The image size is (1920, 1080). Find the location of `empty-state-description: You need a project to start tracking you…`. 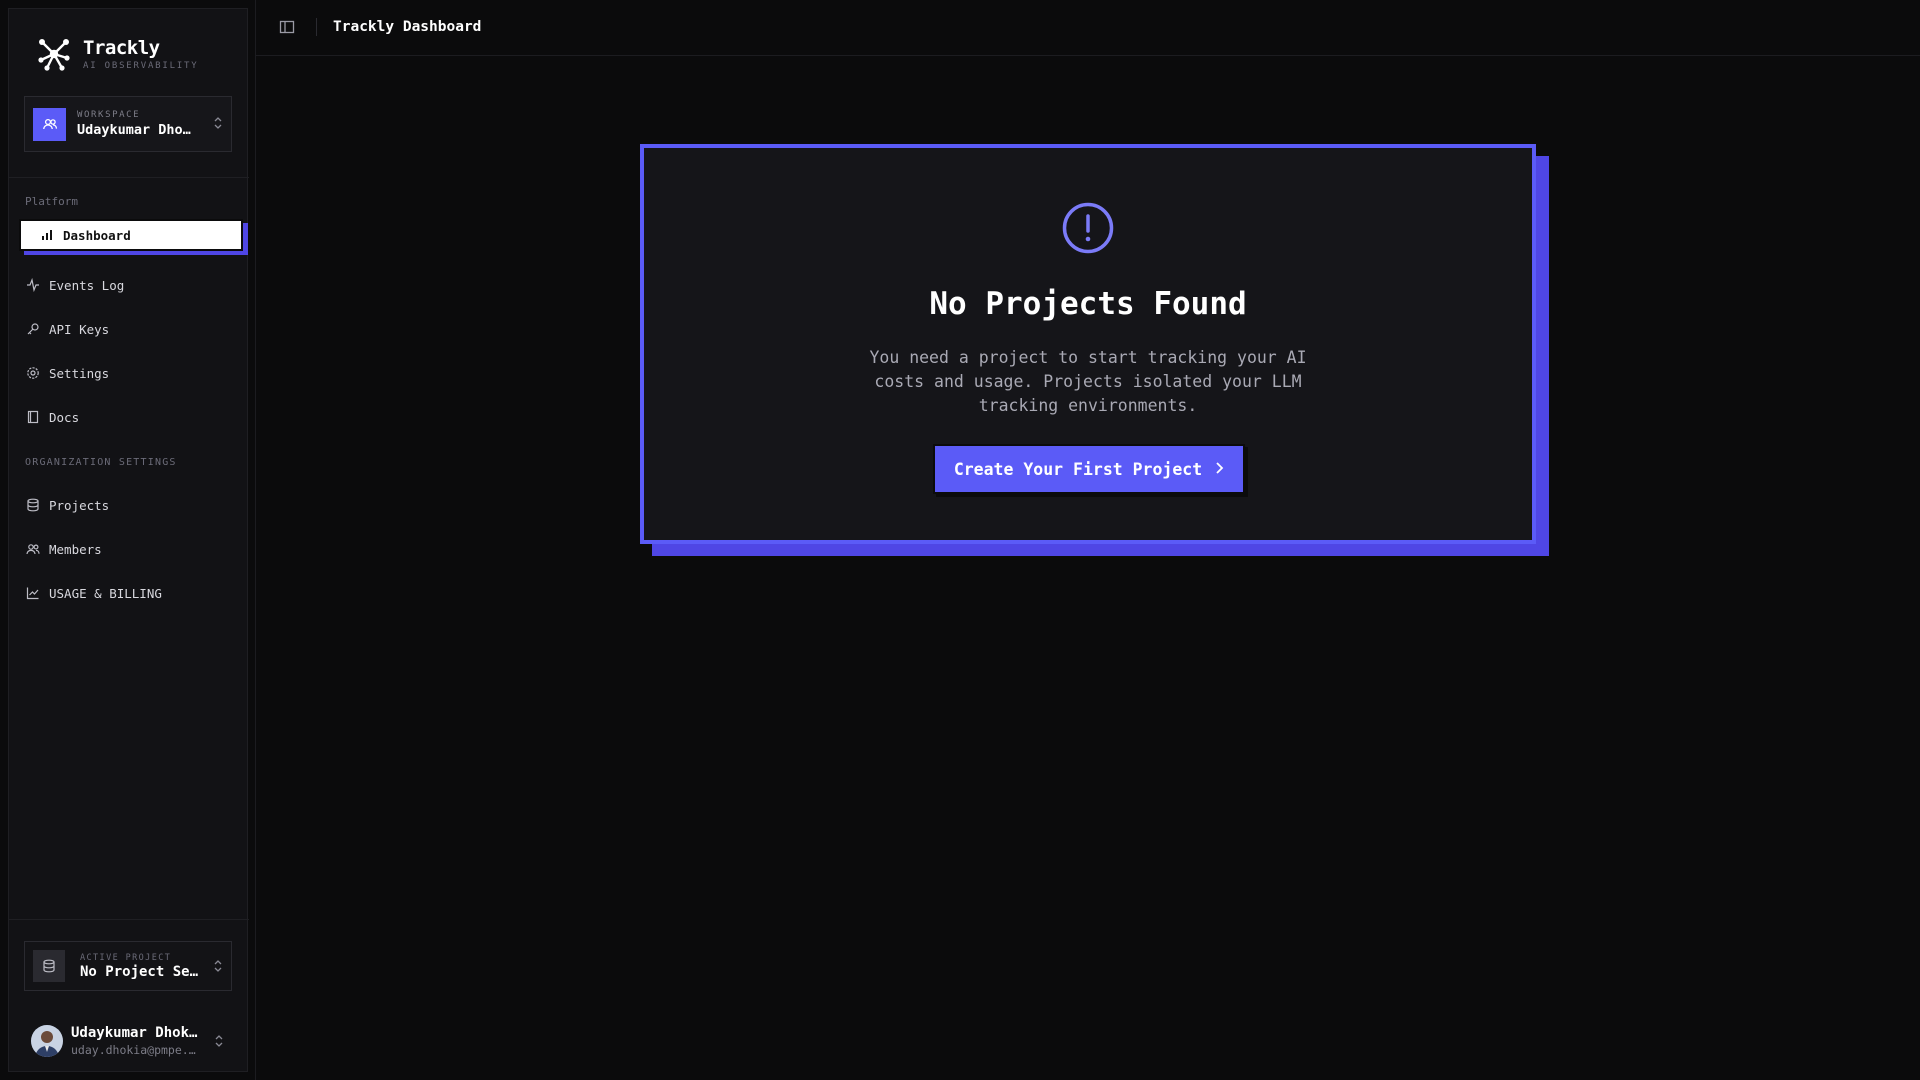

empty-state-description: You need a project to start tracking you… is located at coordinates (1088, 381).